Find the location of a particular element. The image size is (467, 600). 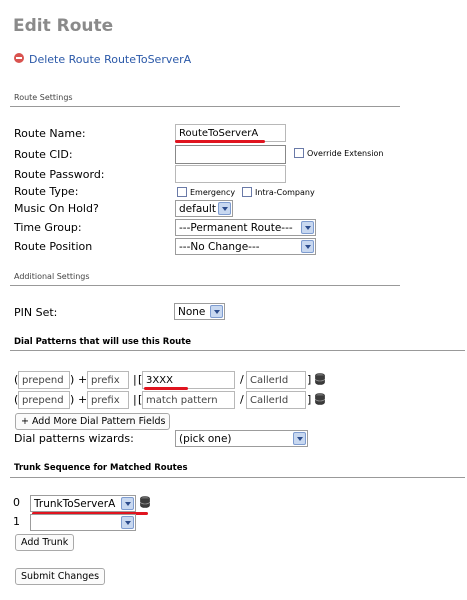

time-group-label: Time Group: is located at coordinates (48, 227).